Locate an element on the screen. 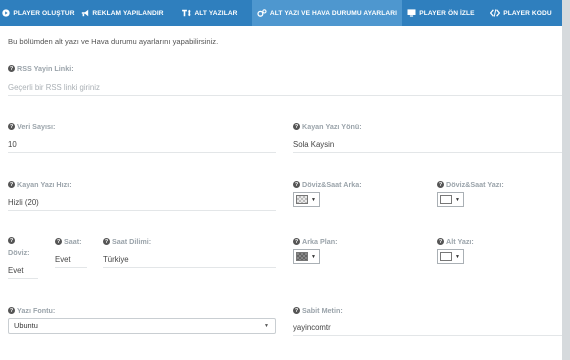 The width and height of the screenshot is (570, 360). tab-label: PLAYER OLUŞTUR is located at coordinates (44, 13).